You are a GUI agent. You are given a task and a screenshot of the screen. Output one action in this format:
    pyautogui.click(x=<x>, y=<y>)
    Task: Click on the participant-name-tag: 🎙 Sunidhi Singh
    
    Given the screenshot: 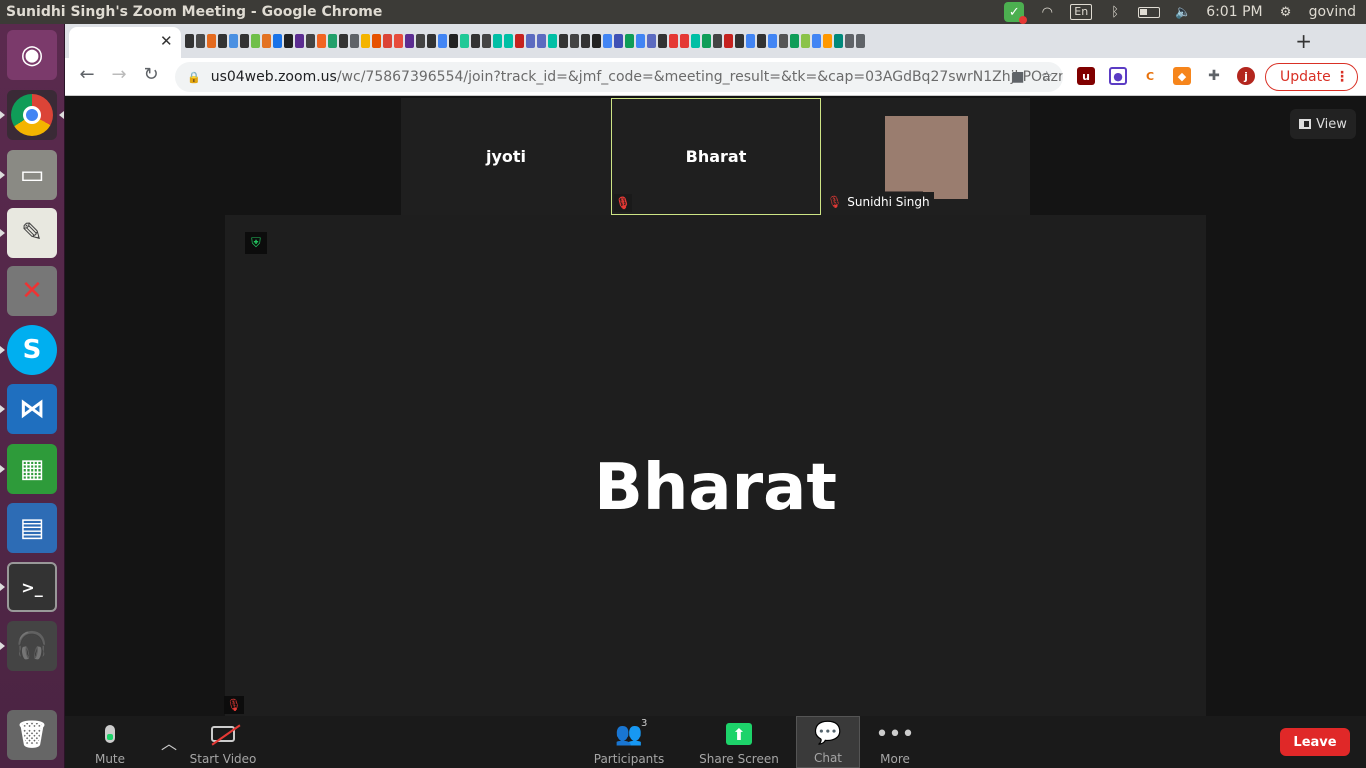 What is the action you would take?
    pyautogui.click(x=879, y=202)
    